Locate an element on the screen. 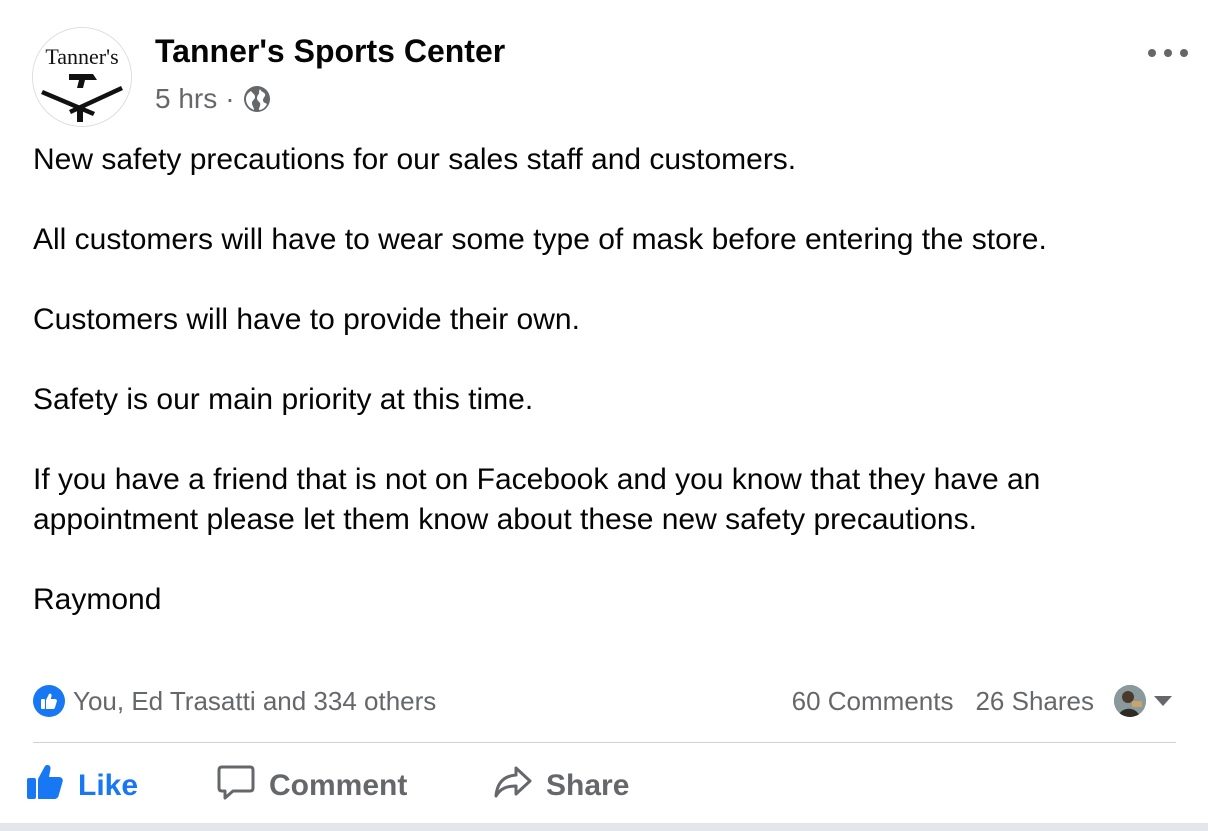  post-meta: 5 hrs · is located at coordinates (213, 99).